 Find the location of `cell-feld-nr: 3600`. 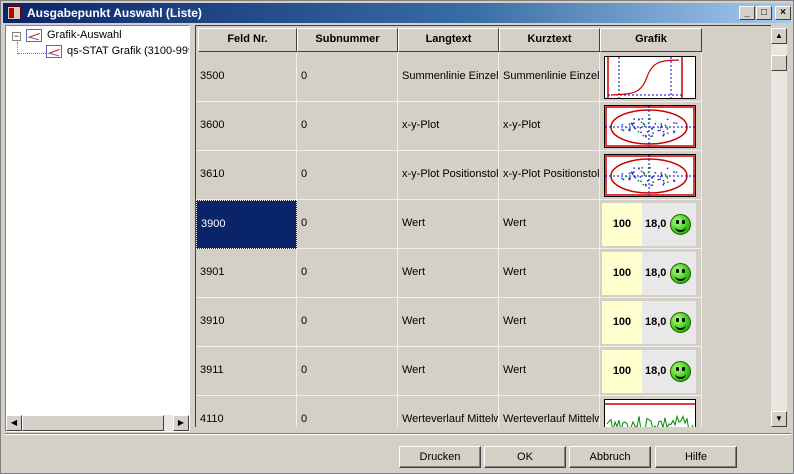

cell-feld-nr: 3600 is located at coordinates (246, 126).